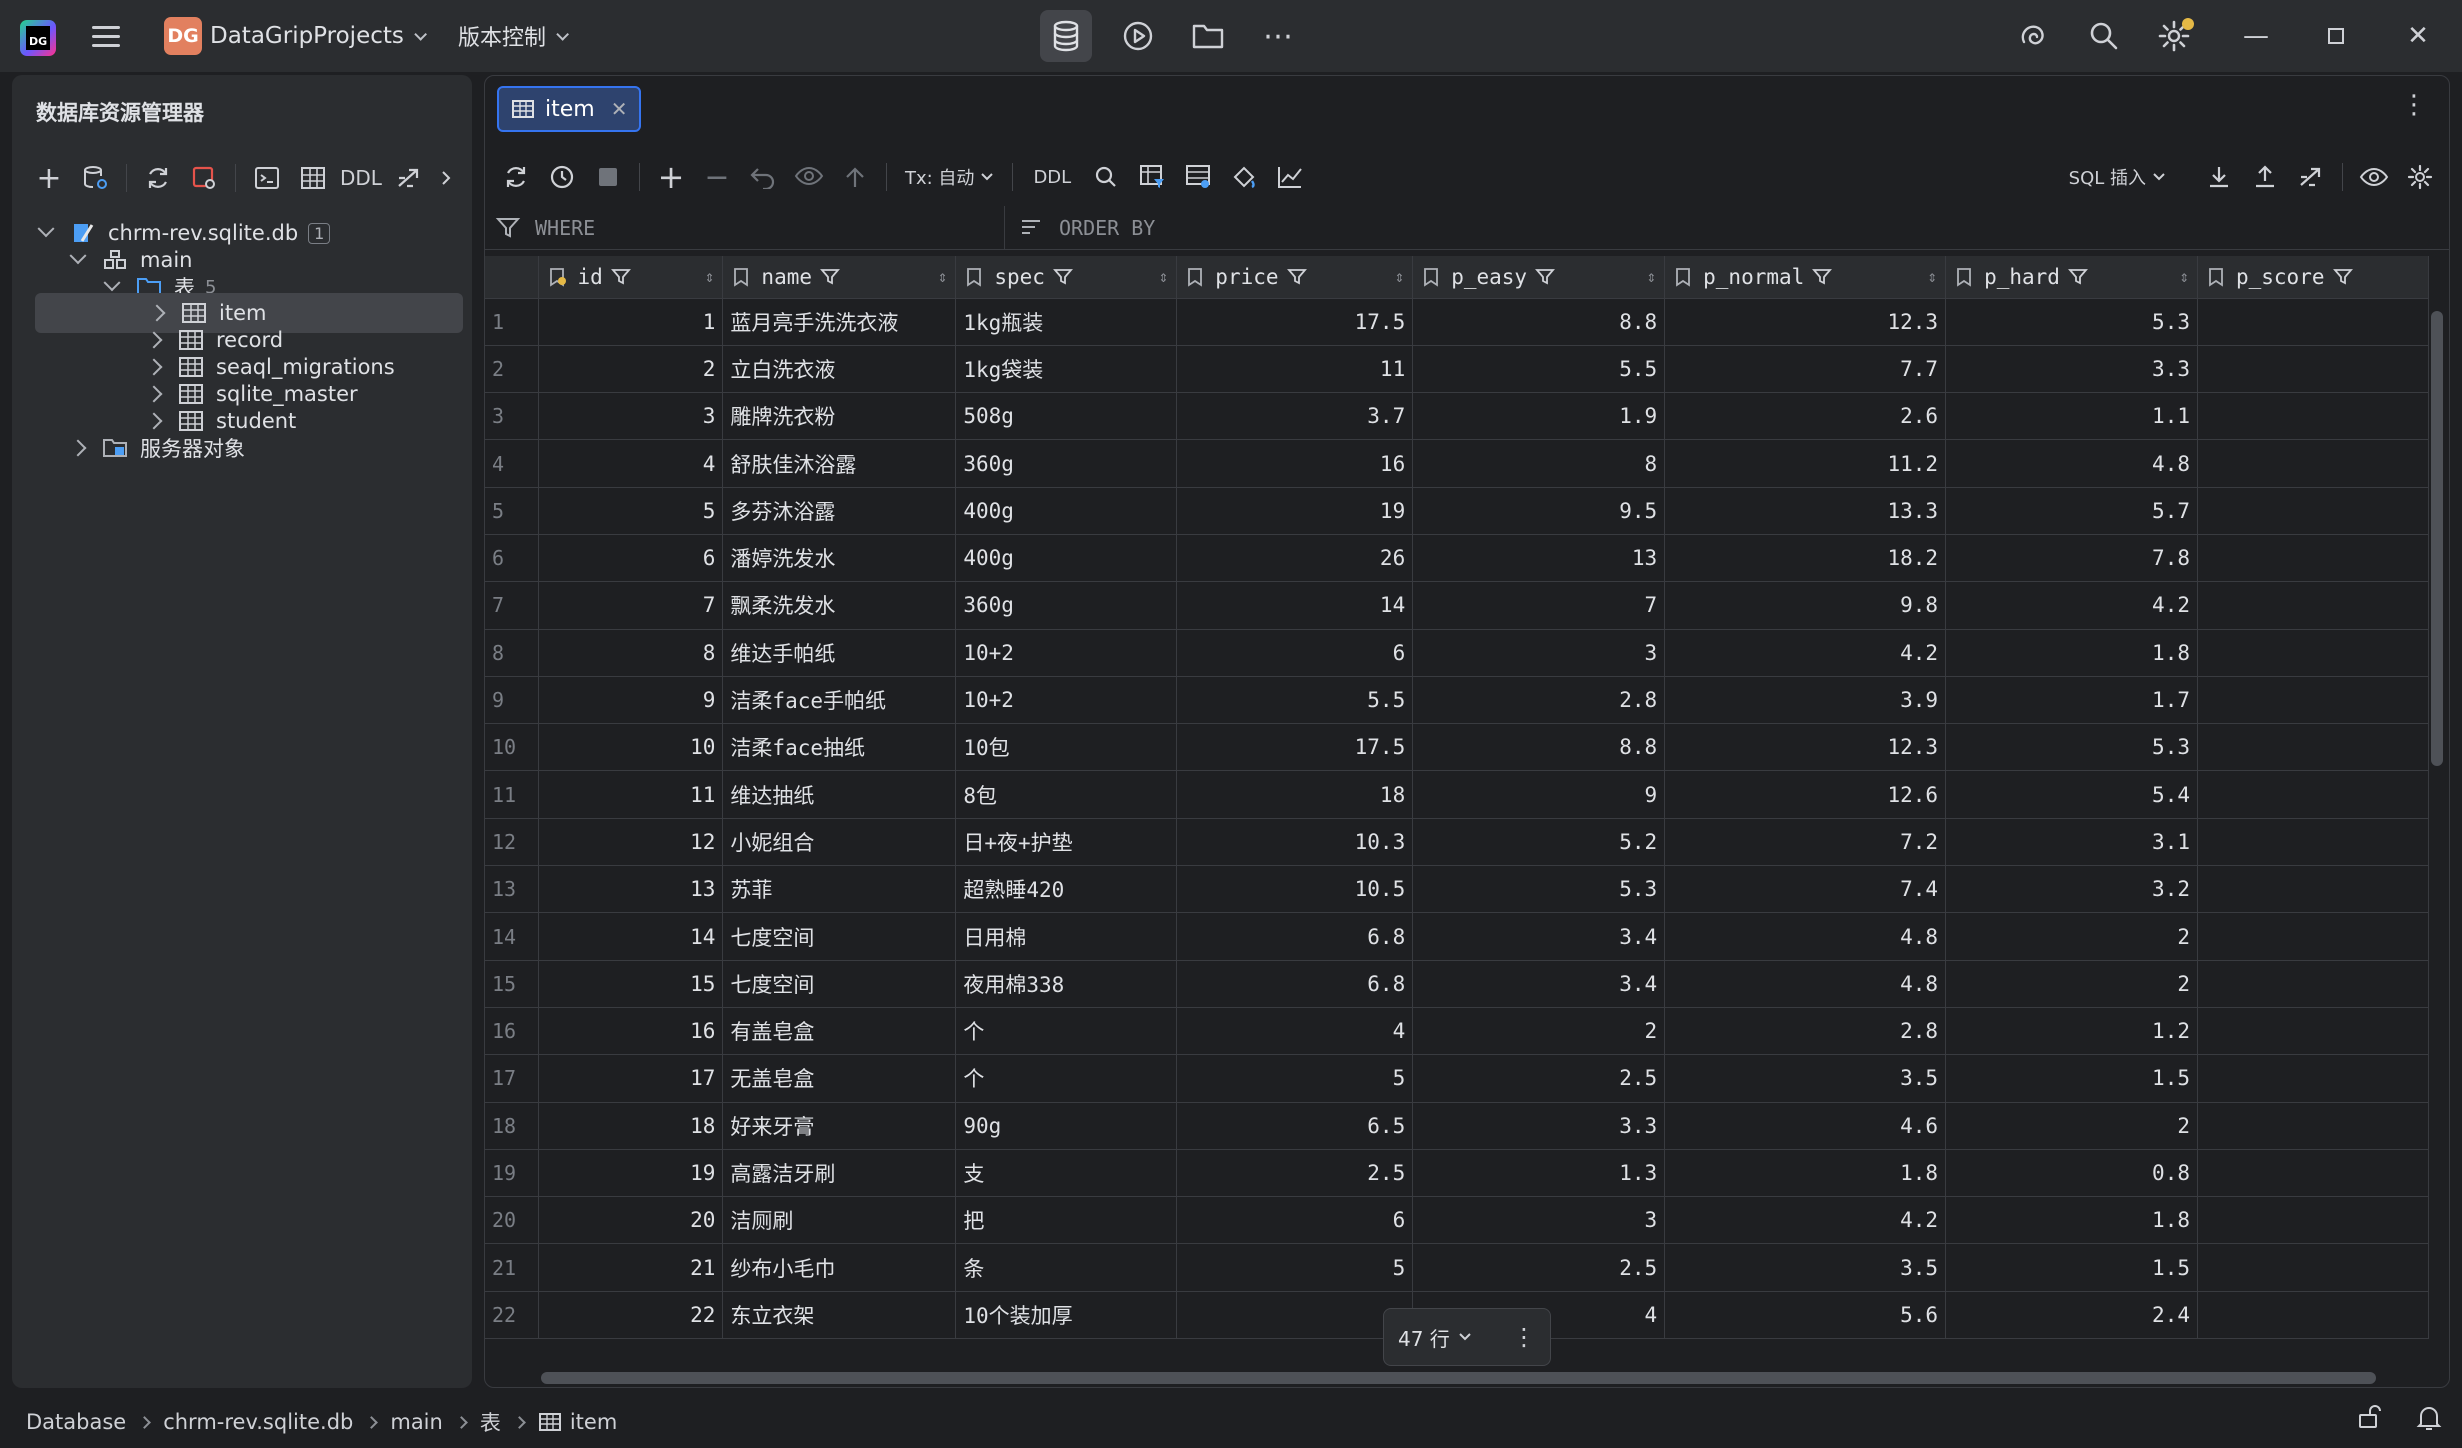 The width and height of the screenshot is (2462, 1448). I want to click on table-cell: 10.5, so click(1295, 889).